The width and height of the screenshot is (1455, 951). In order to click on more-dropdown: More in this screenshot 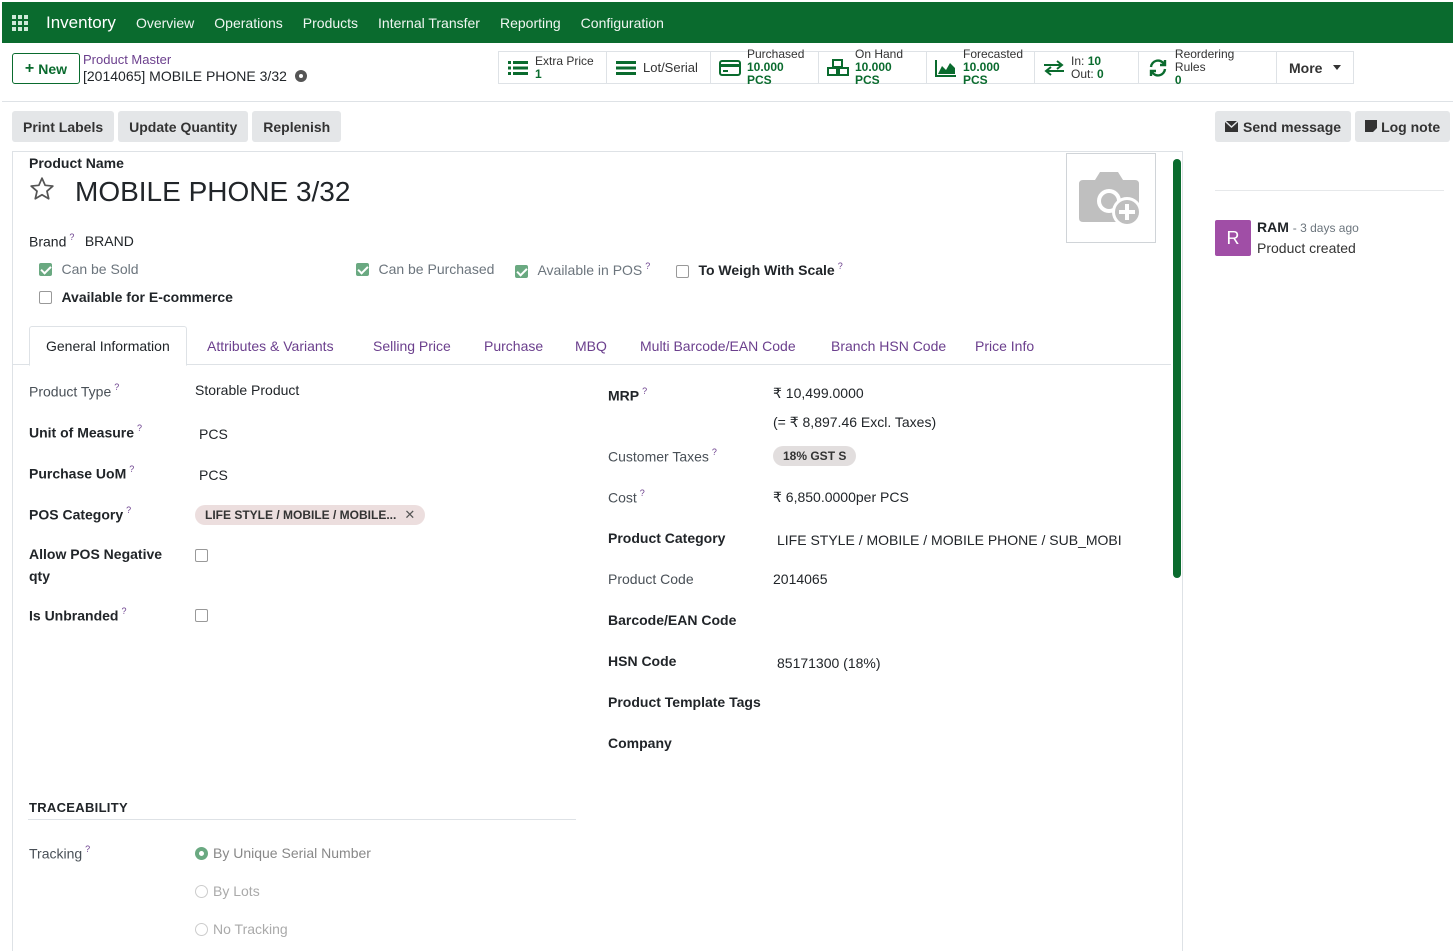, I will do `click(1315, 67)`.